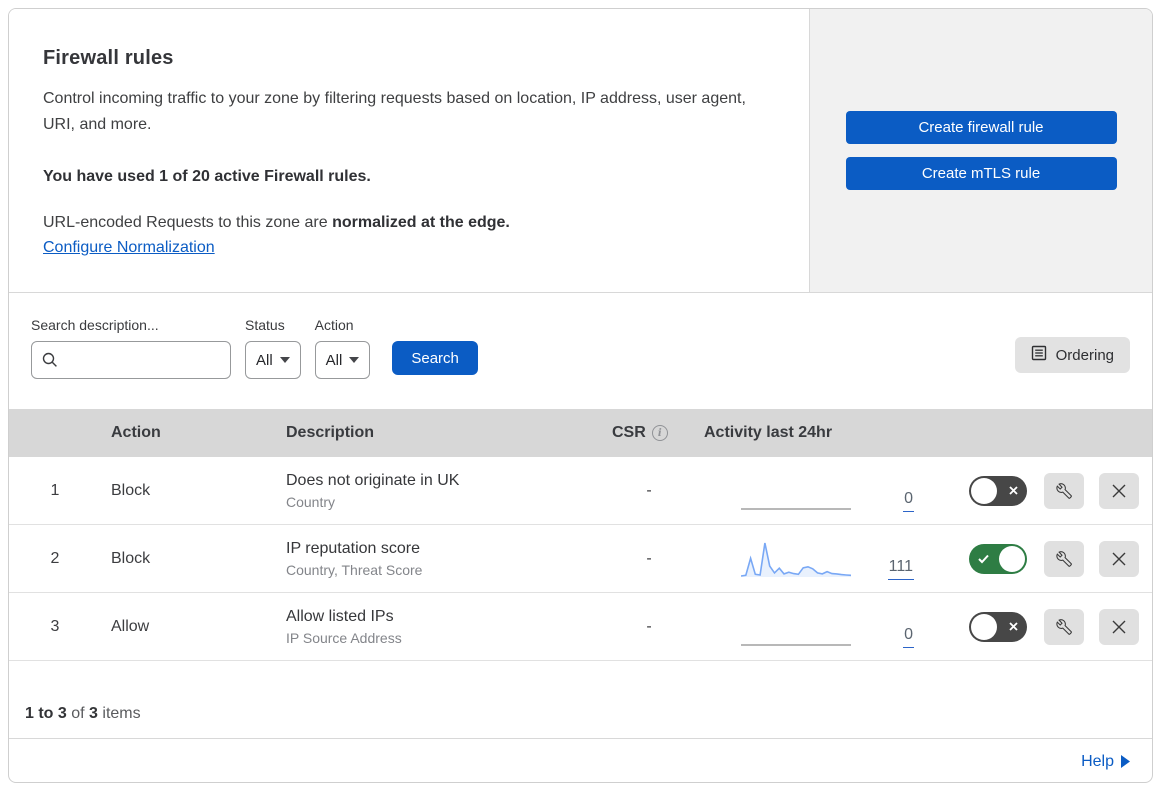  What do you see at coordinates (311, 501) in the screenshot?
I see `rule-fields: Country` at bounding box center [311, 501].